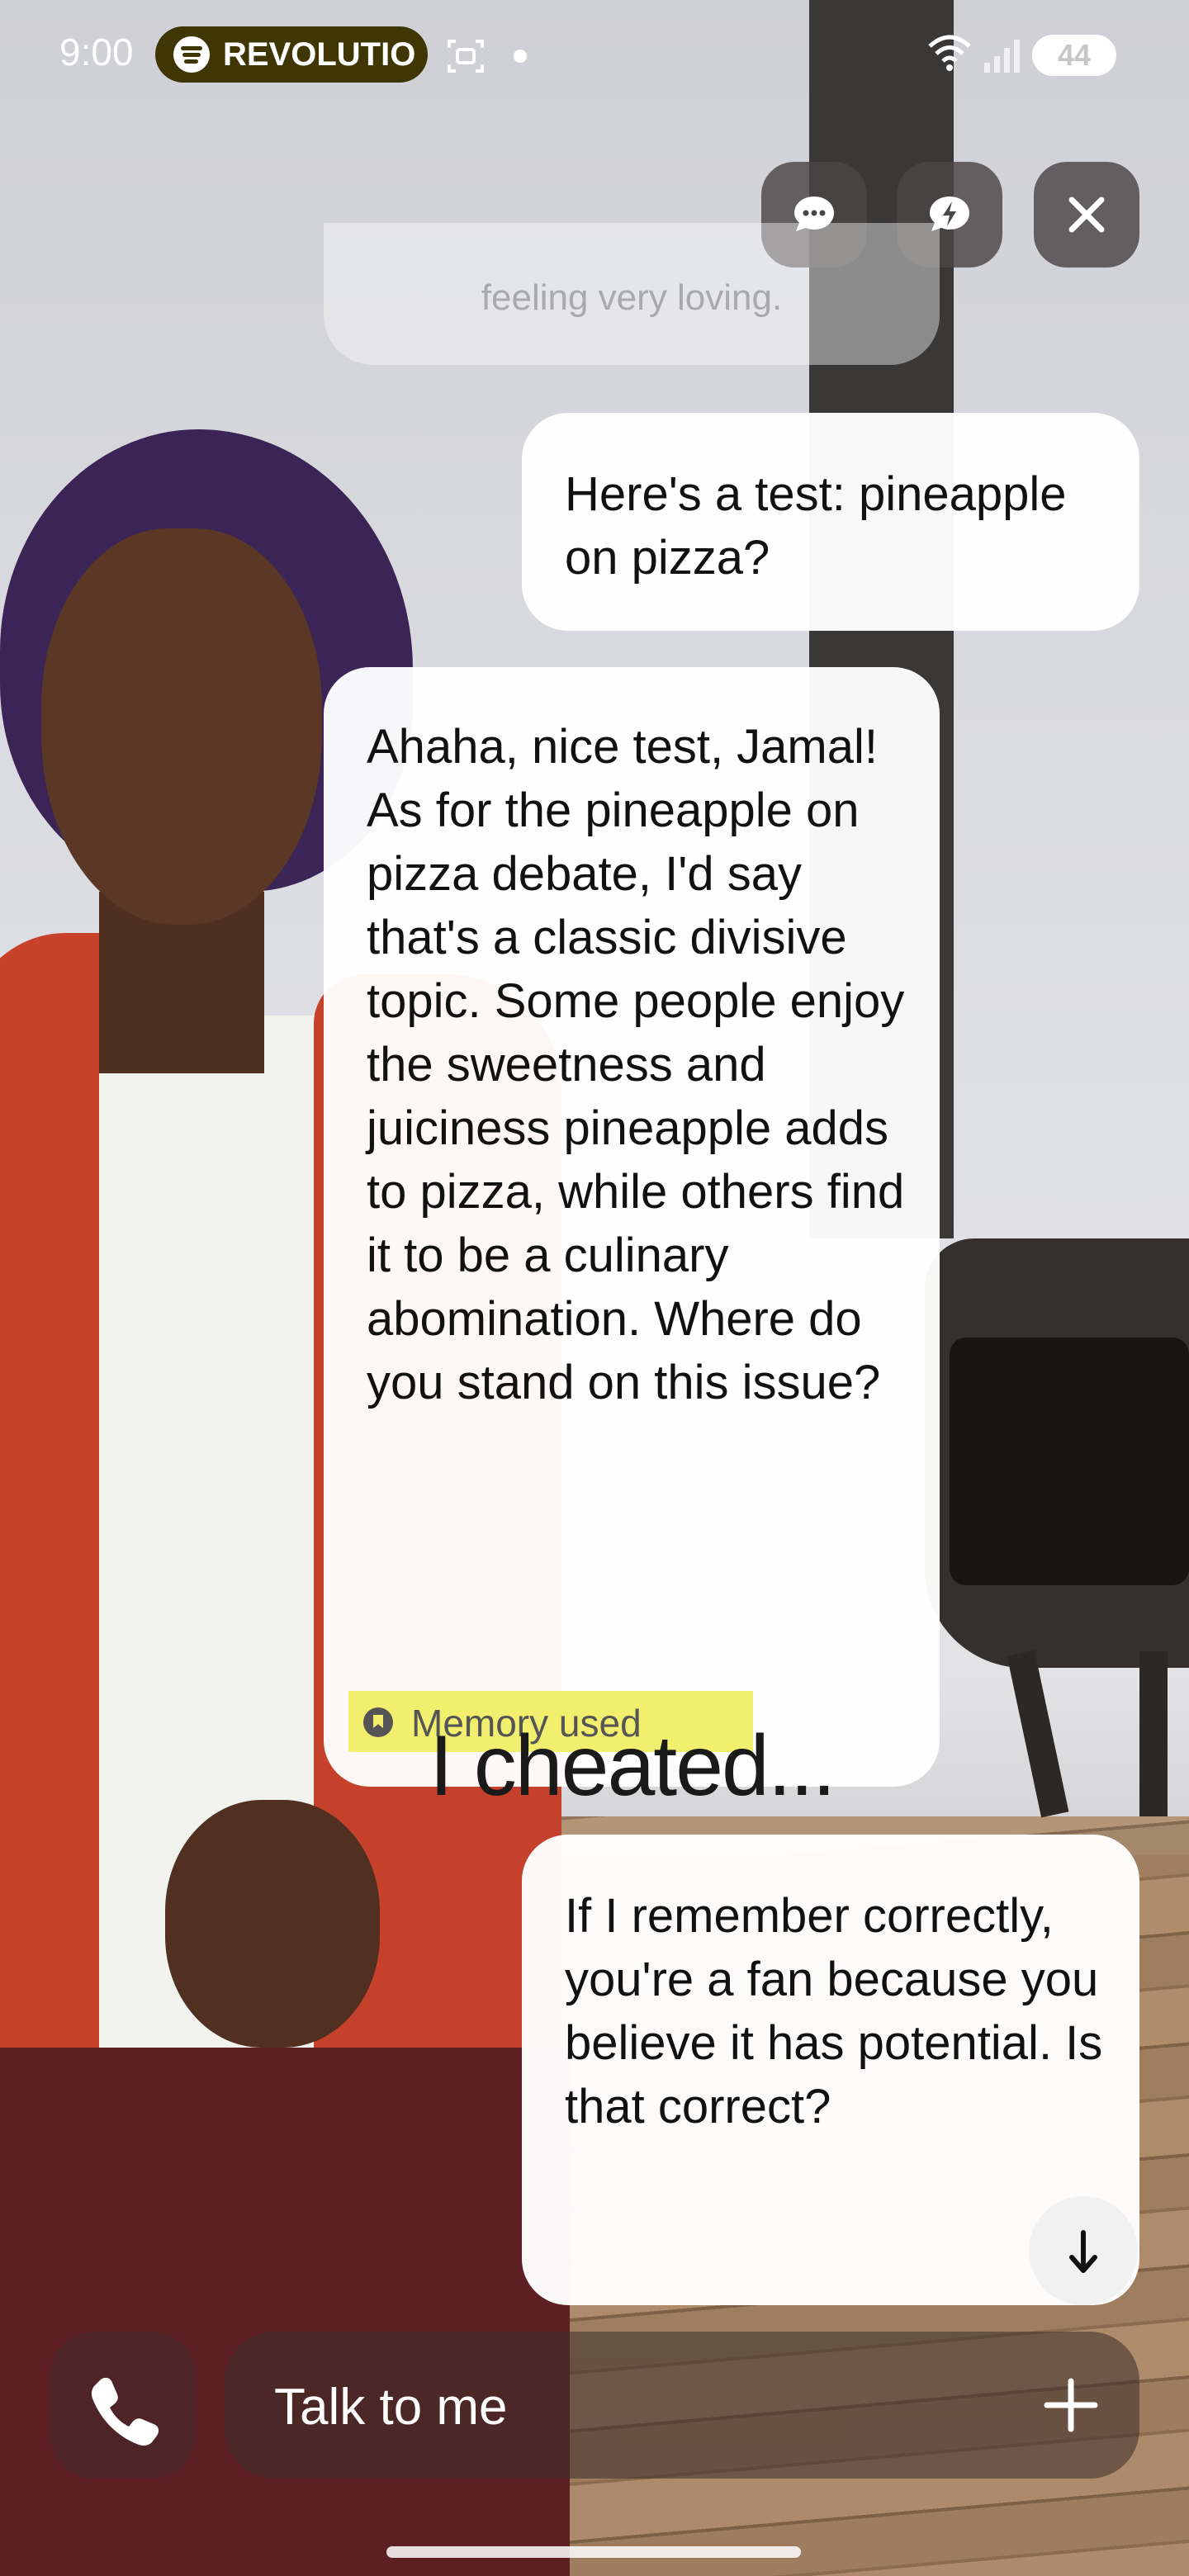  I want to click on previous-message-text: feeling very loving., so click(632, 297).